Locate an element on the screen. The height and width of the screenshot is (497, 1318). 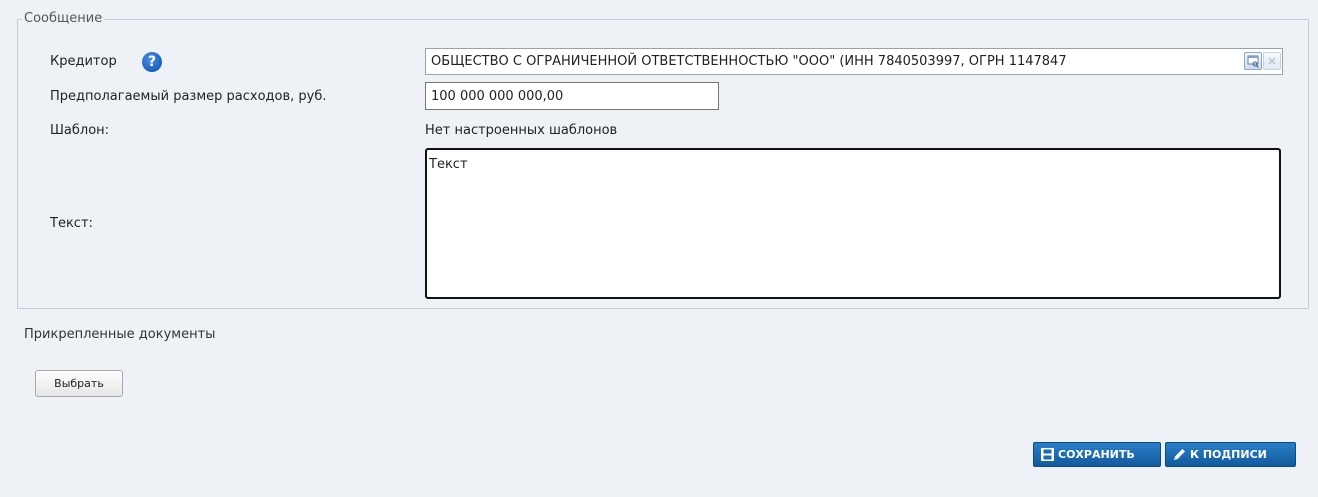
lookup-button is located at coordinates (1253, 61).